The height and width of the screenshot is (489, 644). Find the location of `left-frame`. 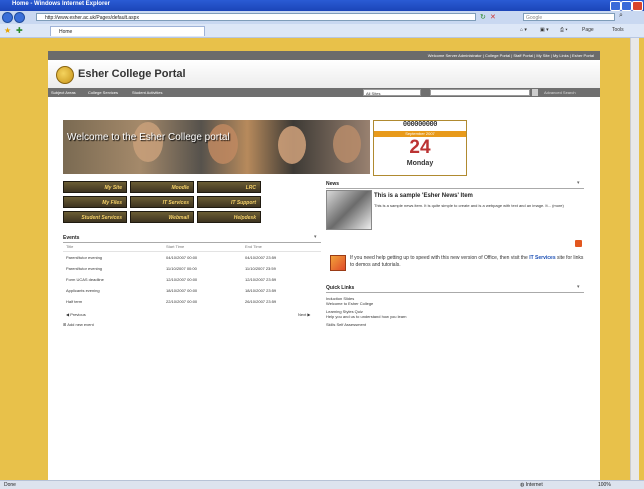

left-frame is located at coordinates (24, 259).